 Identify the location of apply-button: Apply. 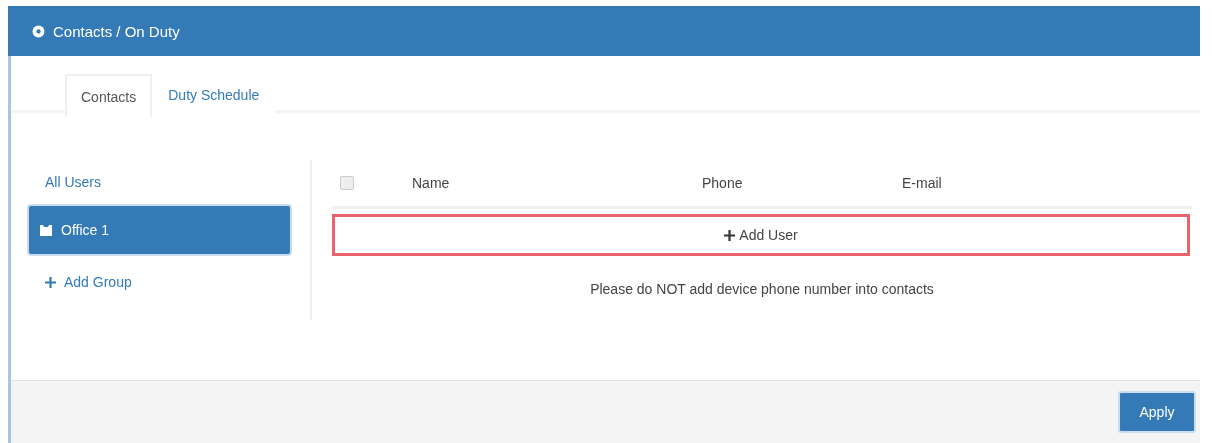
(1157, 412).